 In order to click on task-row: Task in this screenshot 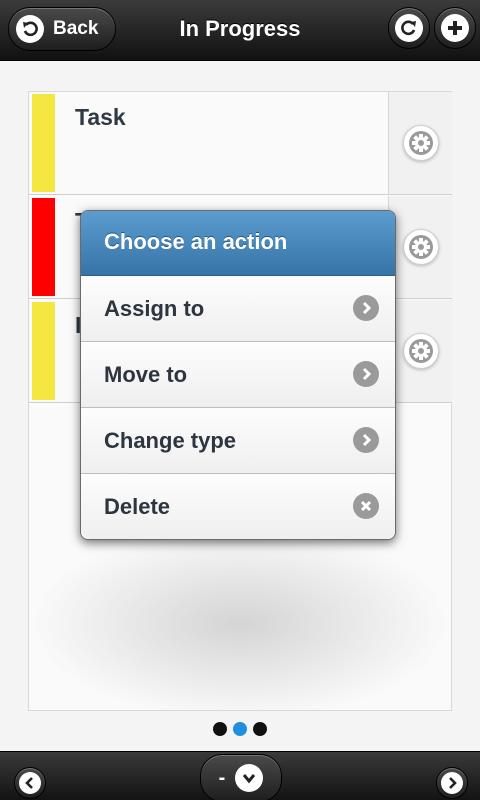, I will do `click(240, 143)`.